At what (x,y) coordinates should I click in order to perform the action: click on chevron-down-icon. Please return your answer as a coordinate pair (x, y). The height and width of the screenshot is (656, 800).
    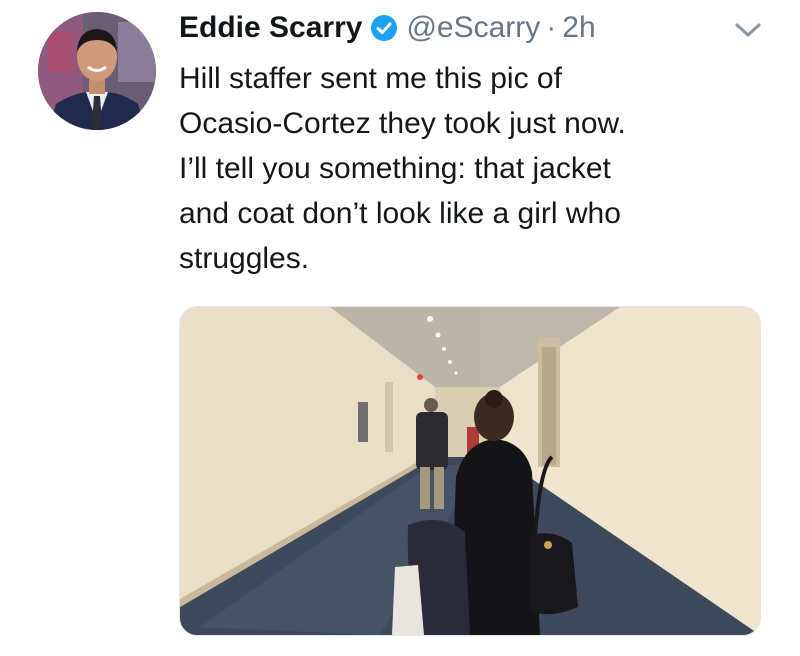
    Looking at the image, I should click on (748, 30).